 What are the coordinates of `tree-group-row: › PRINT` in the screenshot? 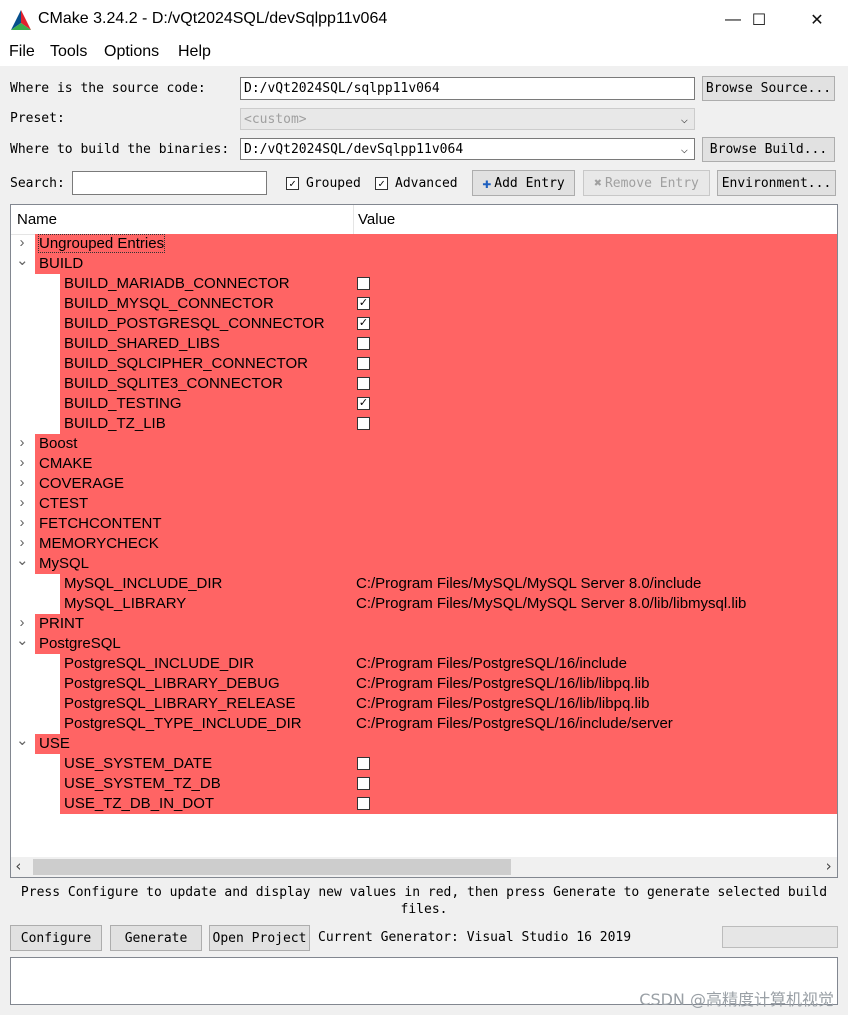 It's located at (424, 624).